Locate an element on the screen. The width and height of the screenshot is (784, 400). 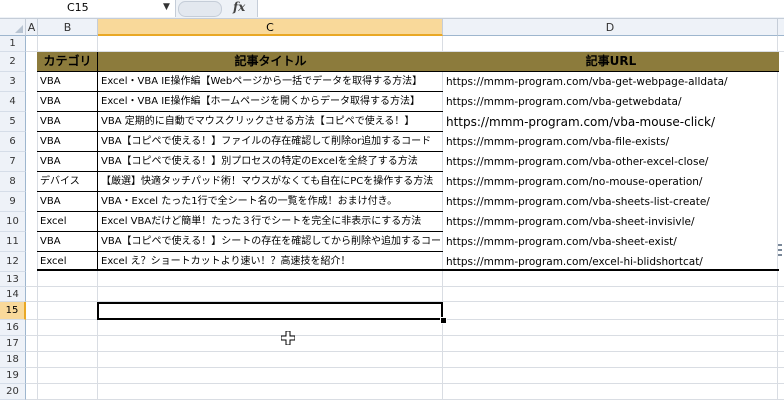
row-header-5: 5 is located at coordinates (13, 122).